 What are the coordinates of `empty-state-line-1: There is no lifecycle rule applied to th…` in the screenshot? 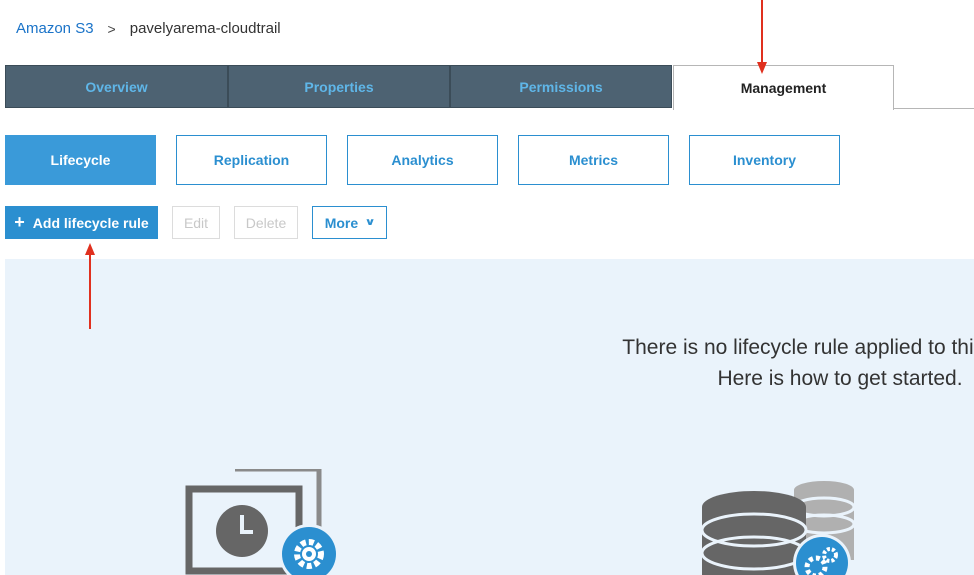 It's located at (798, 347).